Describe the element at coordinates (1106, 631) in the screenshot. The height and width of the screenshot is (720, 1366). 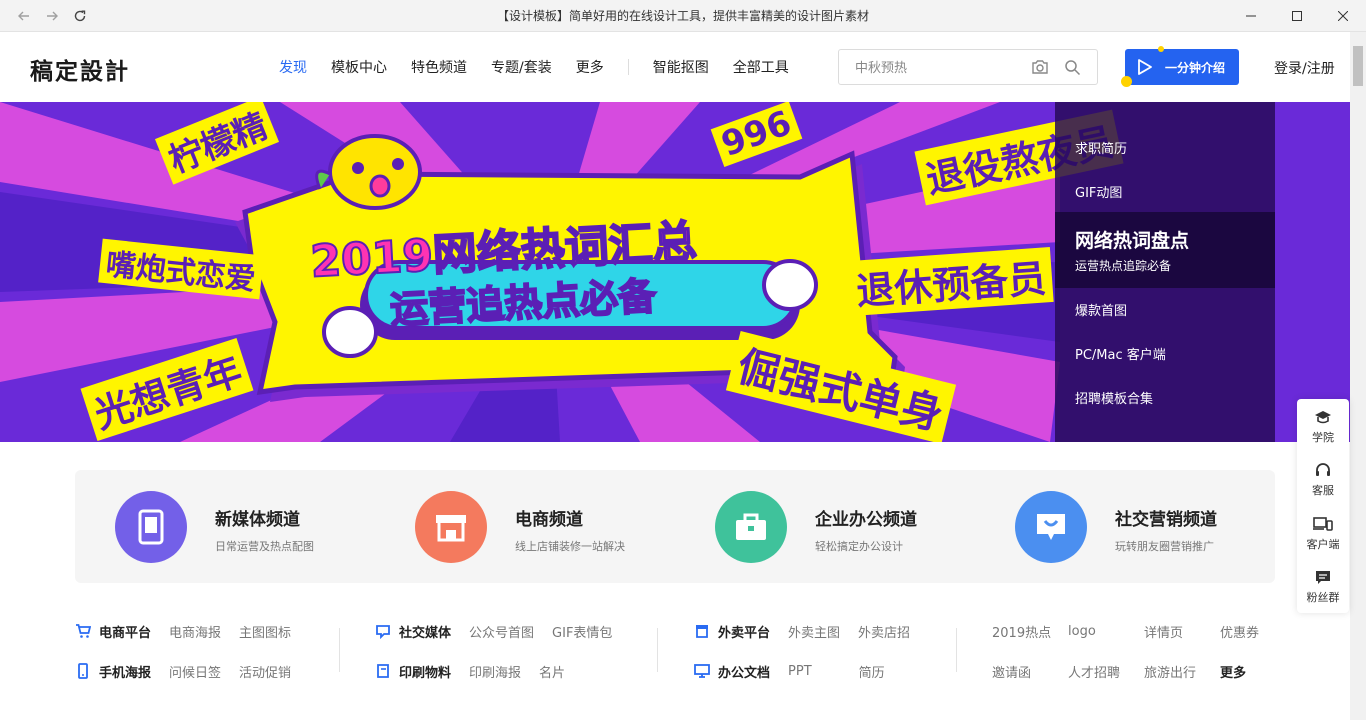
I see `misc-link: logo` at that location.